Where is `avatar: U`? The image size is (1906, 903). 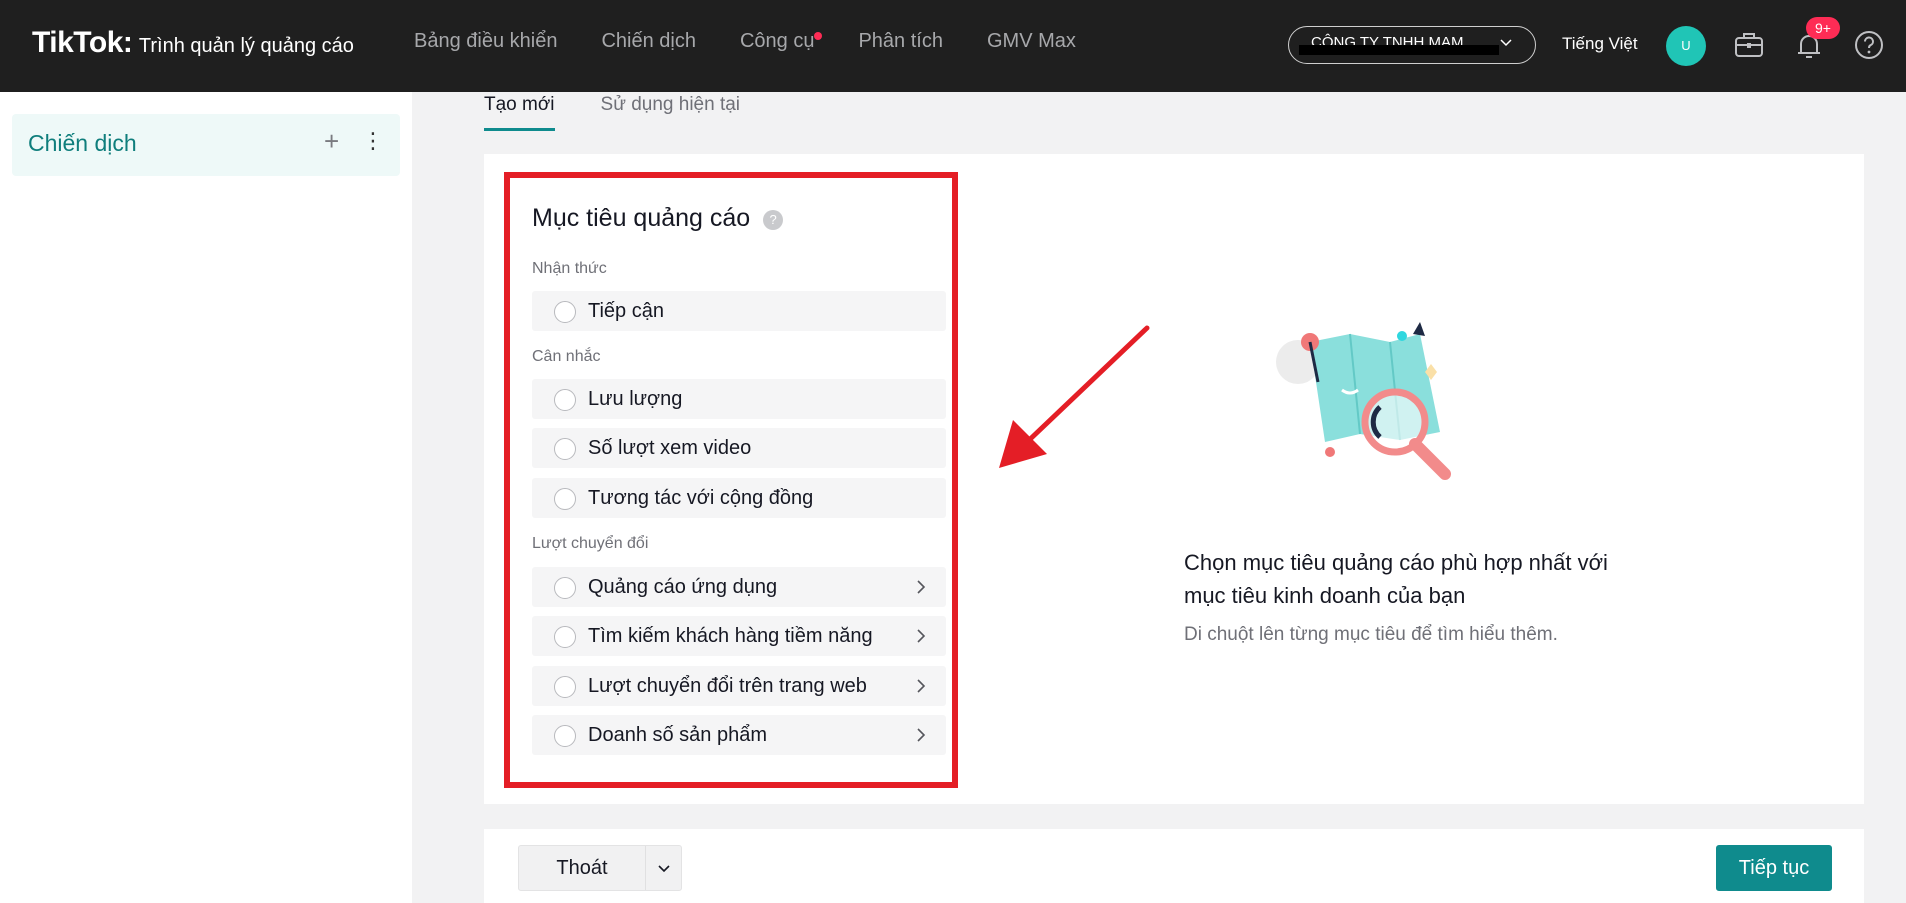 avatar: U is located at coordinates (1686, 46).